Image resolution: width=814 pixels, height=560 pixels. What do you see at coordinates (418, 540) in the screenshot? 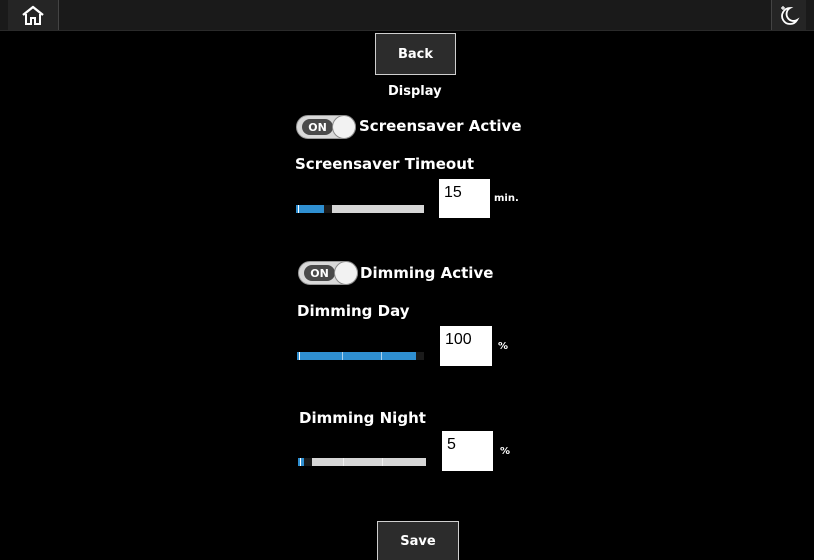
I see `save-button: Save` at bounding box center [418, 540].